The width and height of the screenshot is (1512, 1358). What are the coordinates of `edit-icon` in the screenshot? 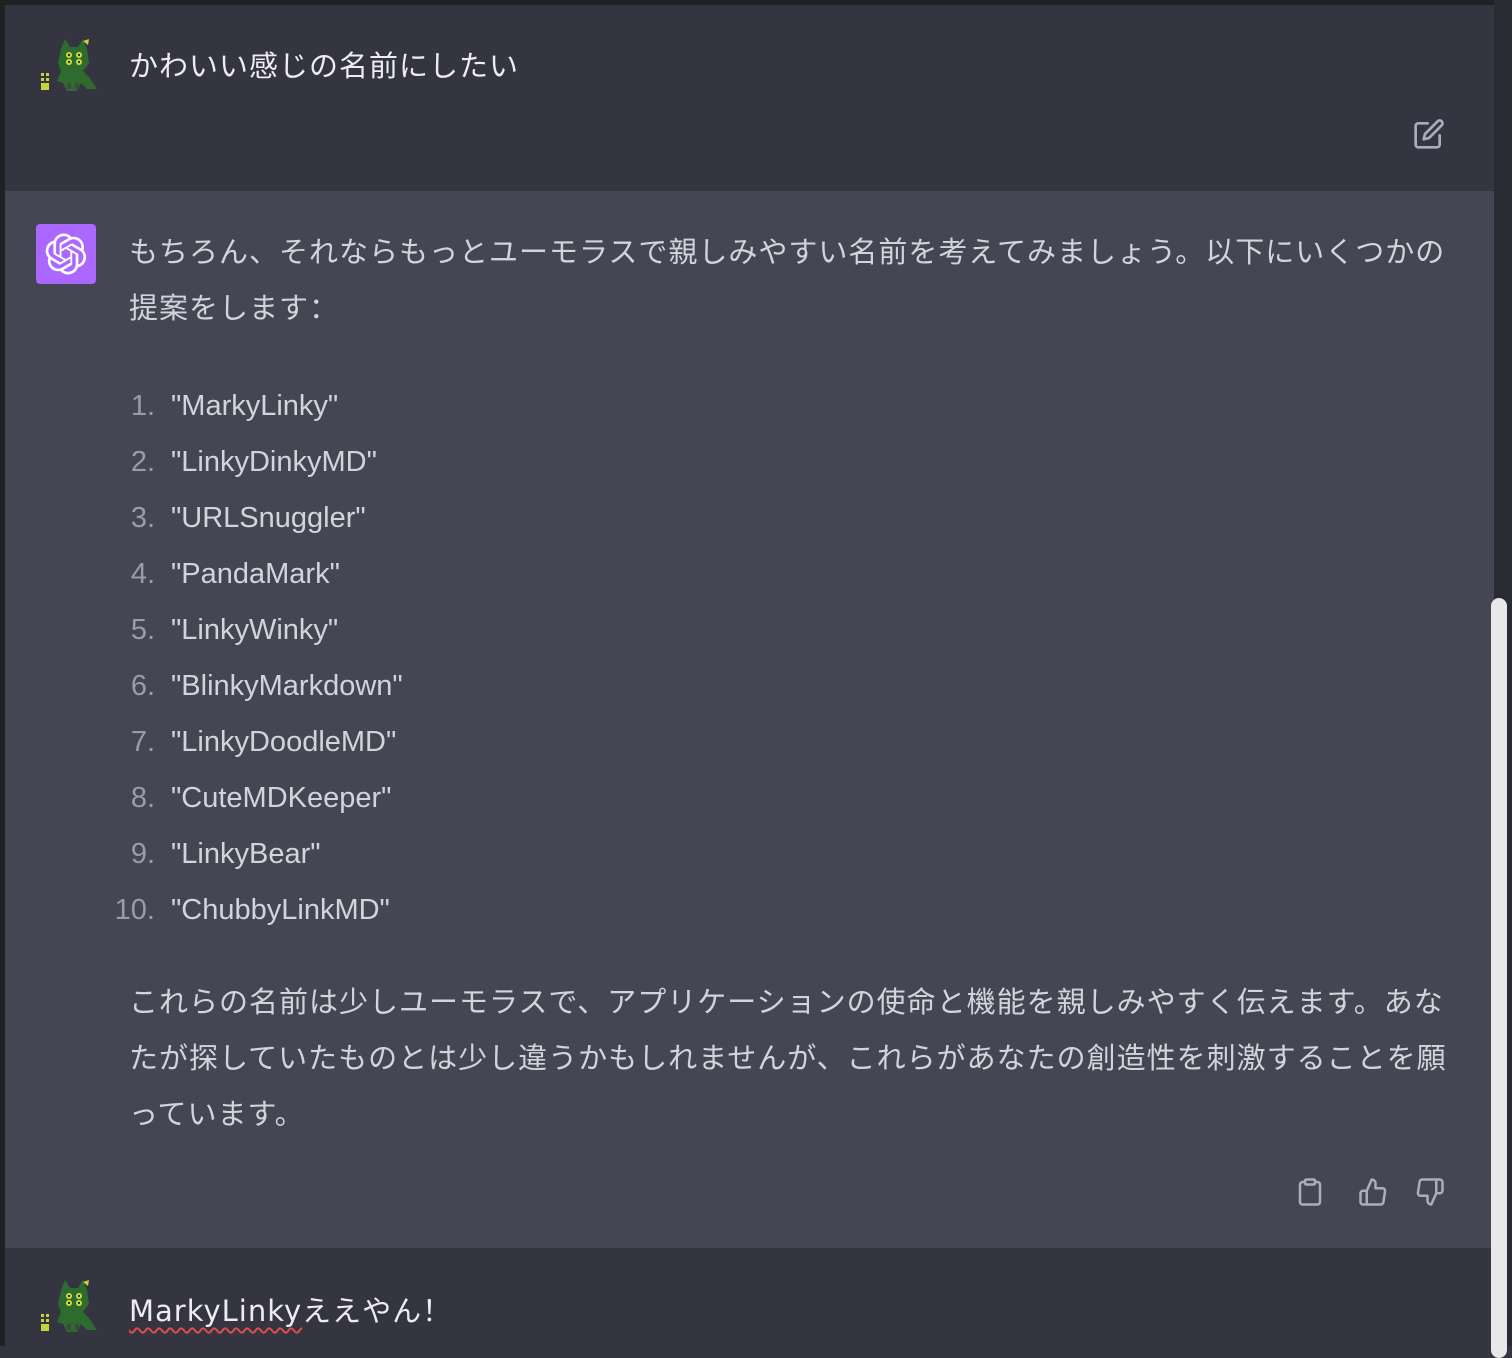 It's located at (1429, 134).